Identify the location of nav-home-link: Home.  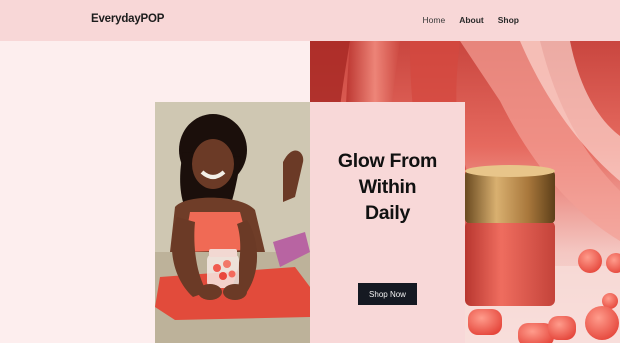
(434, 20).